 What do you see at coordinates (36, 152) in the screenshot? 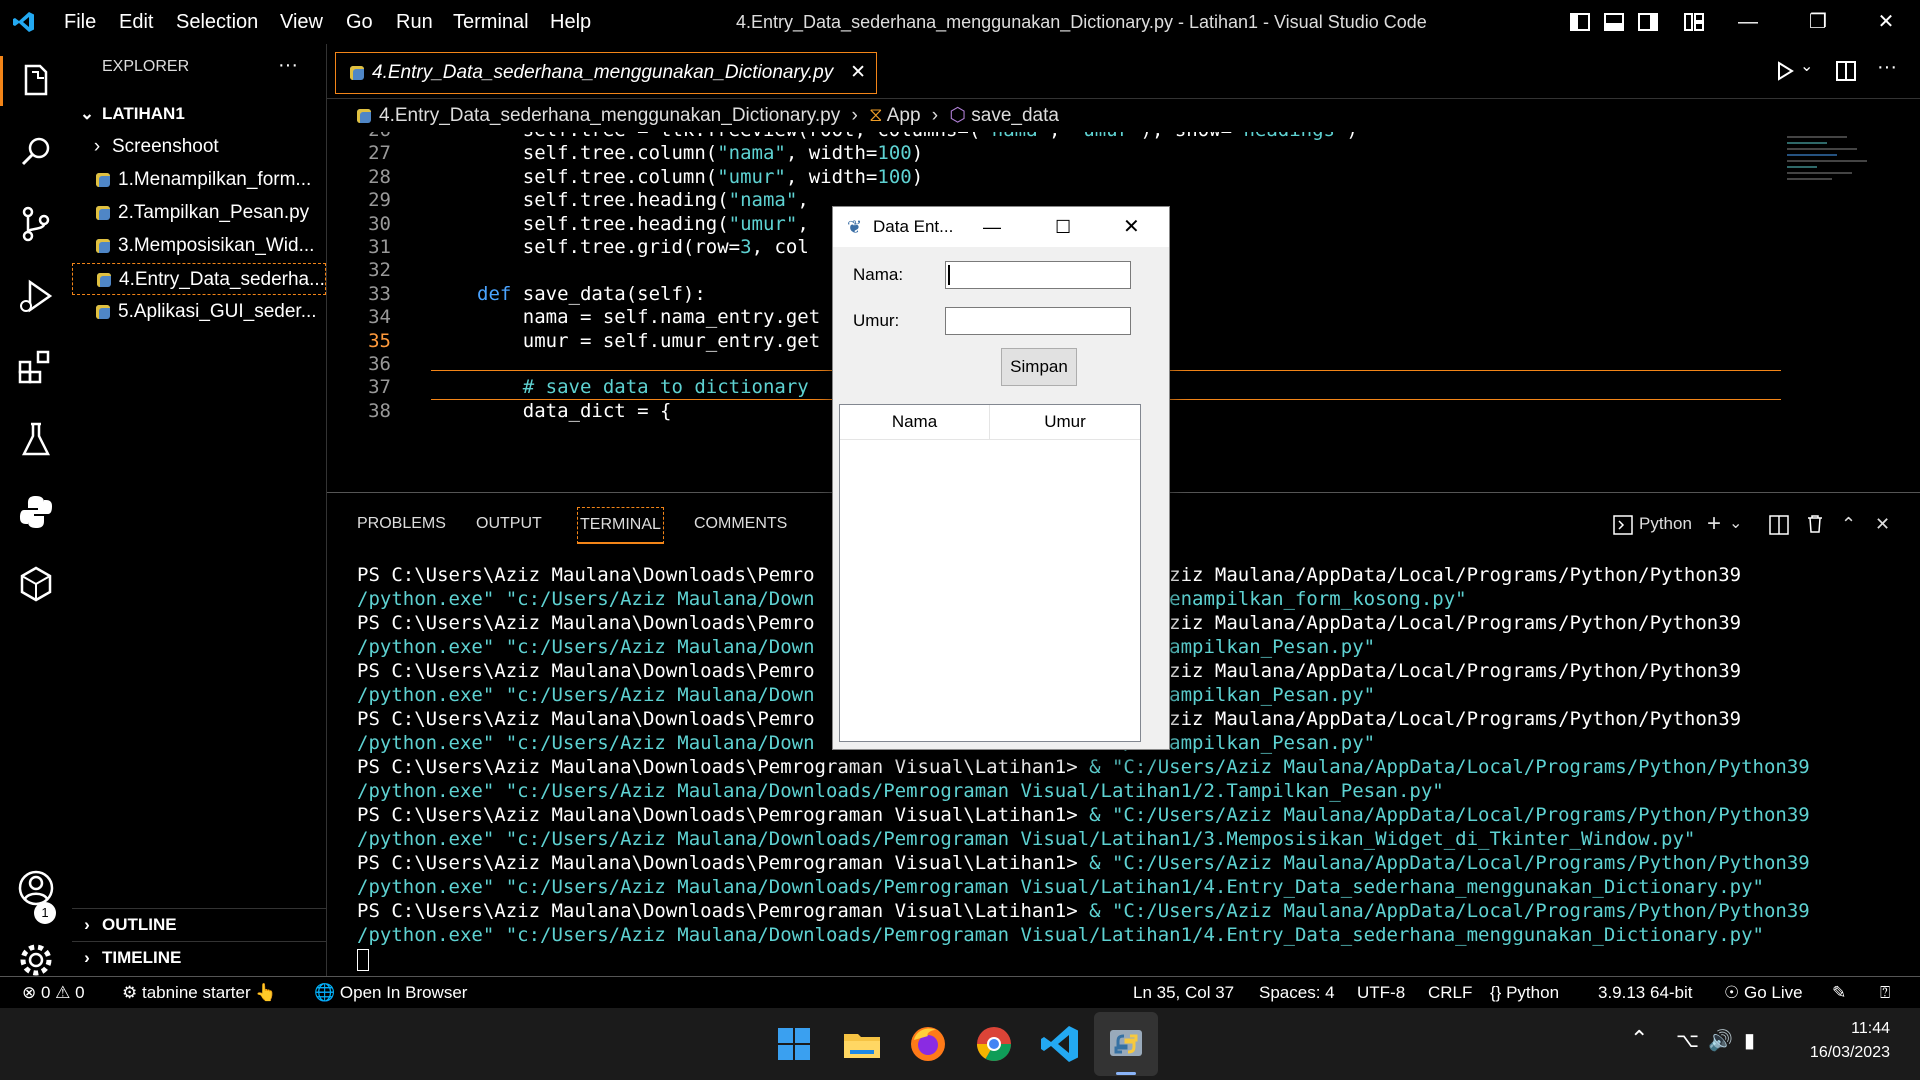
I see `search-icon` at bounding box center [36, 152].